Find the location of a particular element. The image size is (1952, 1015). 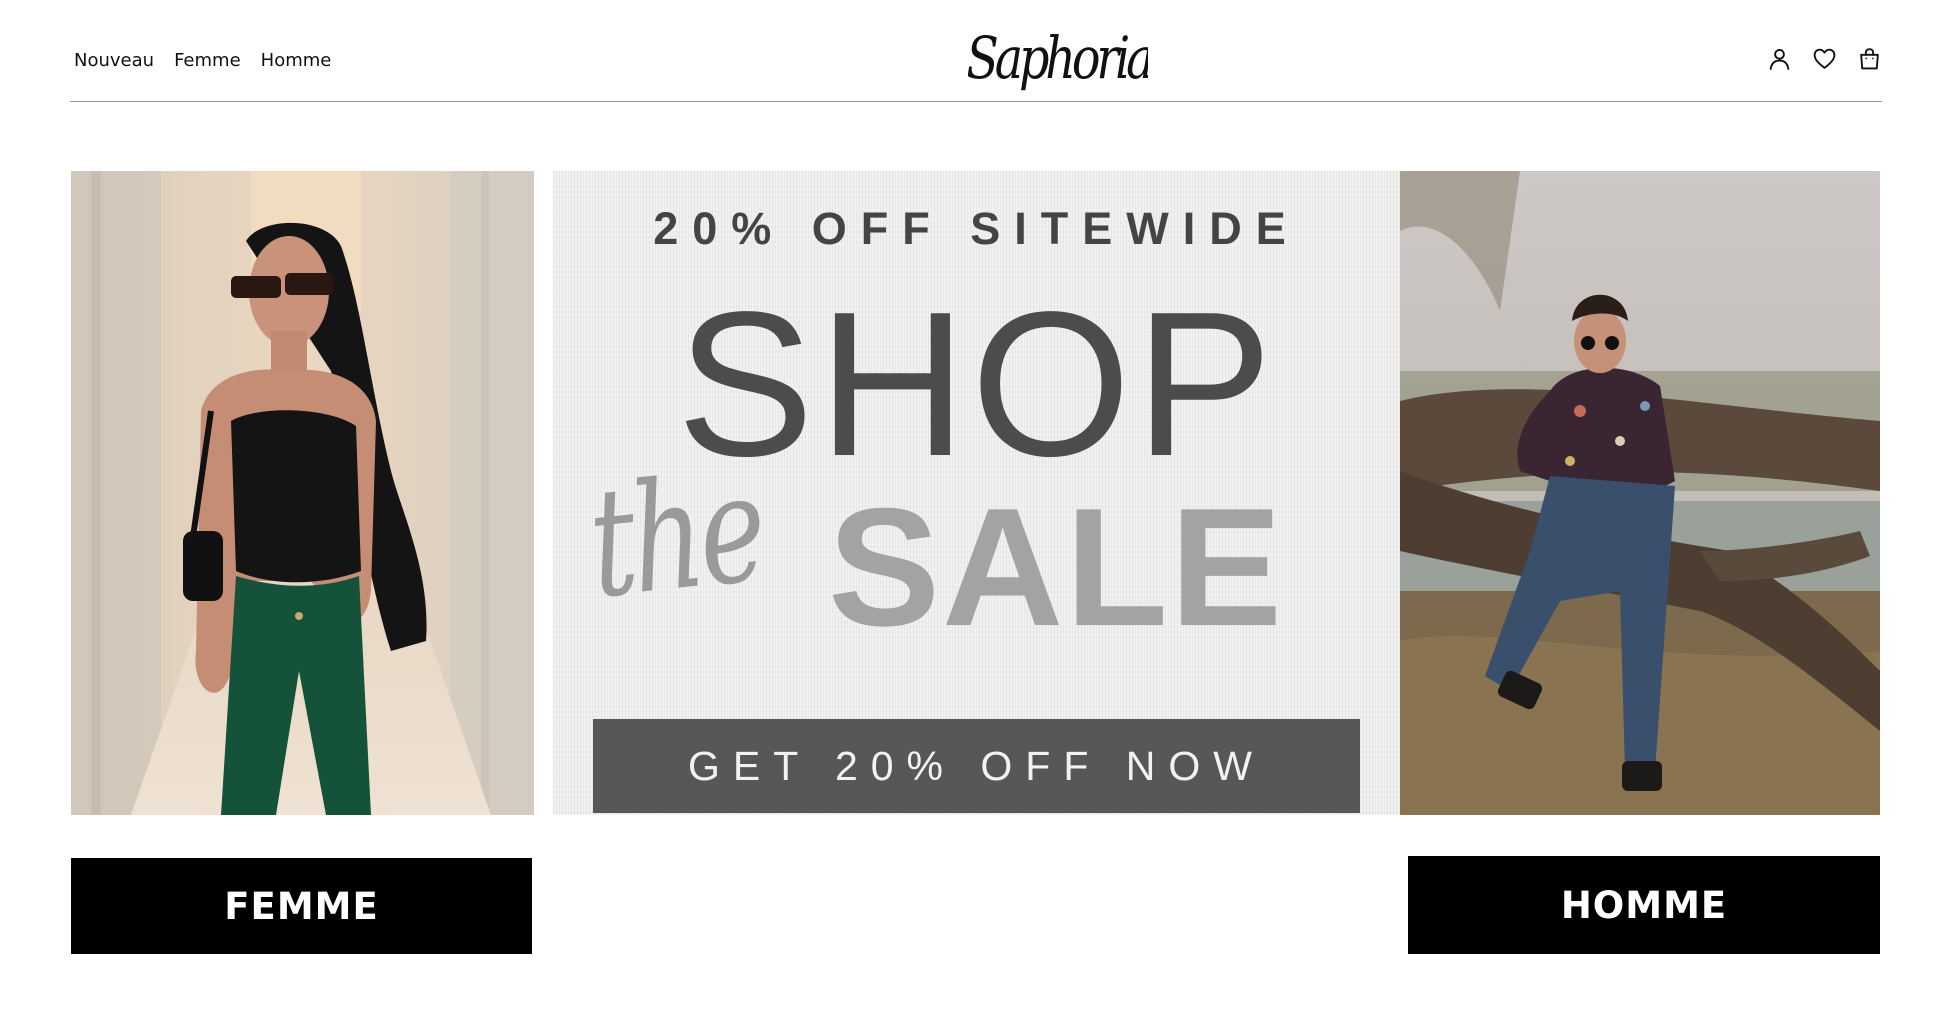

nav-item-femme: Femme is located at coordinates (207, 60).